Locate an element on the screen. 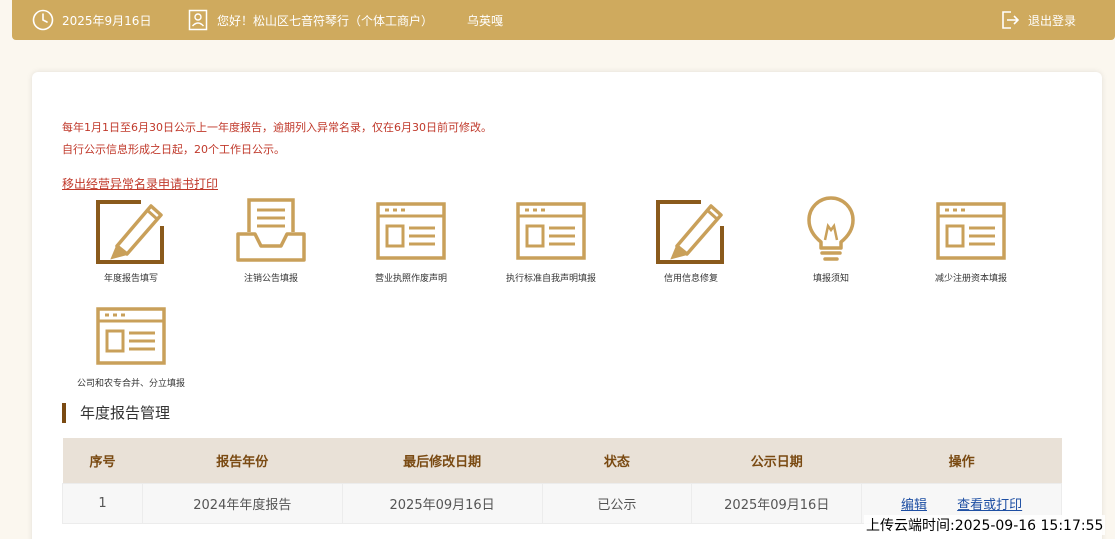  upload-timestamp: 上传云端时间:2025-09-16 15:17:55 is located at coordinates (985, 525).